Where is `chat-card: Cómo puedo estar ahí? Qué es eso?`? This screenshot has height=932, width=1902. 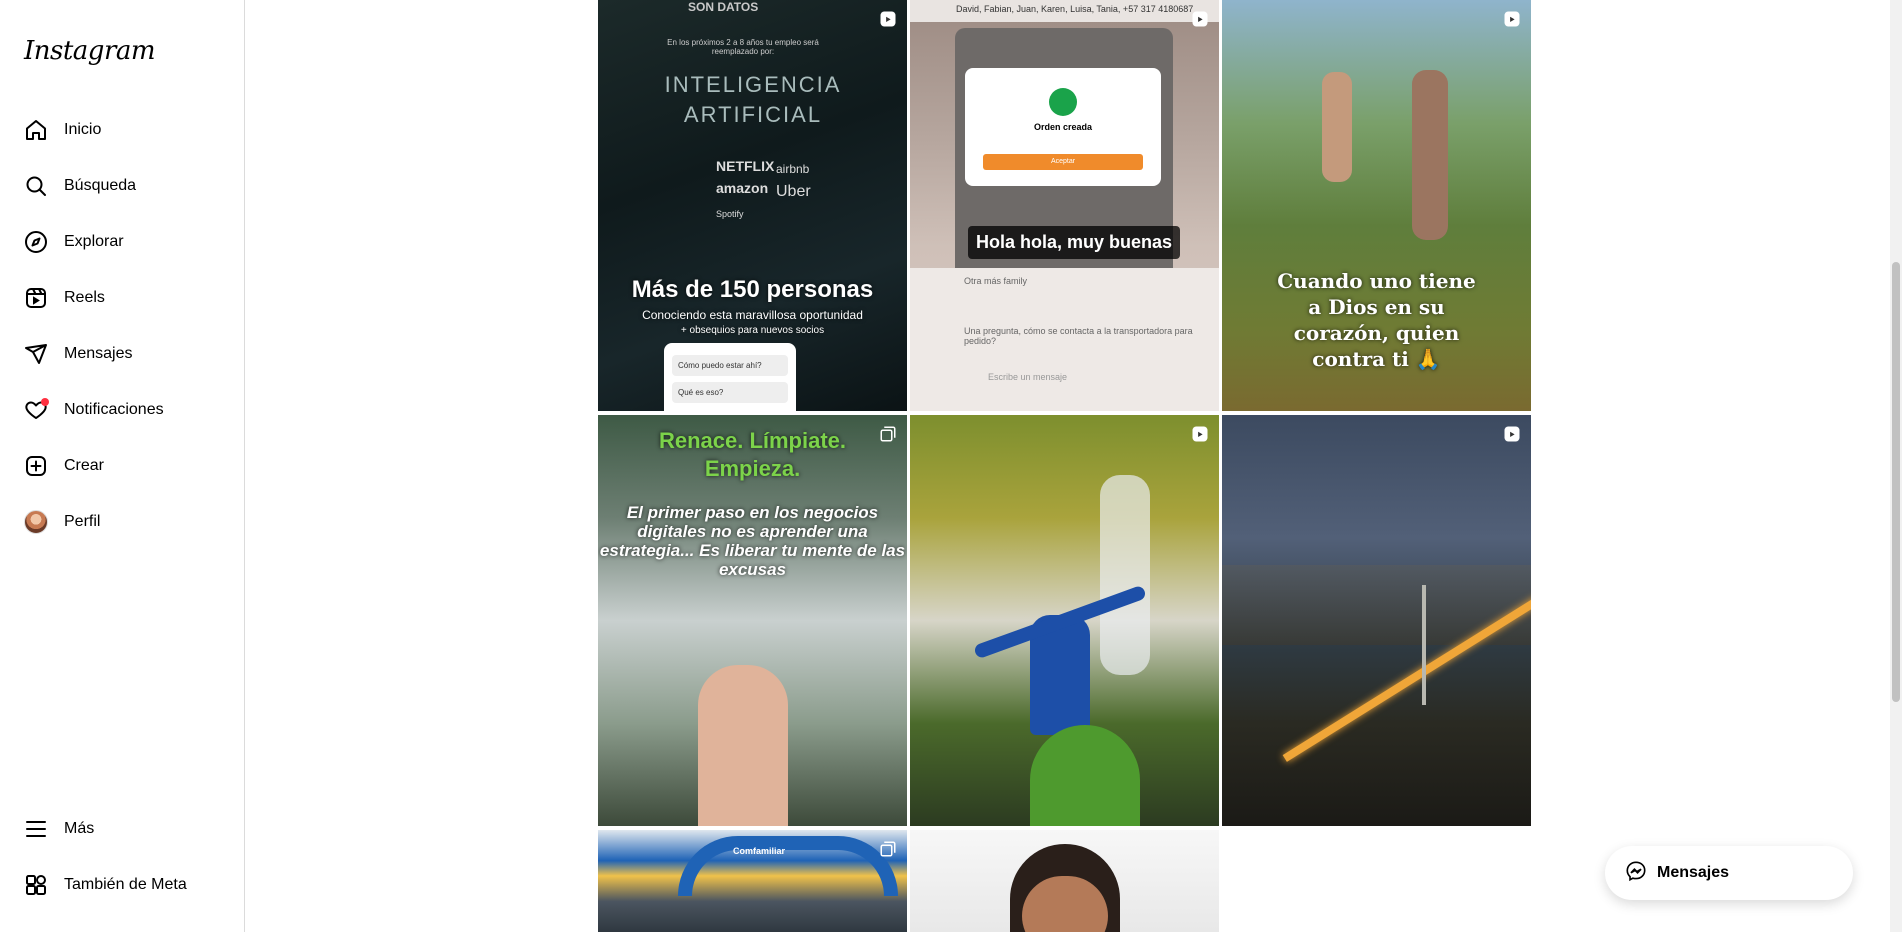 chat-card: Cómo puedo estar ahí? Qué es eso? is located at coordinates (730, 377).